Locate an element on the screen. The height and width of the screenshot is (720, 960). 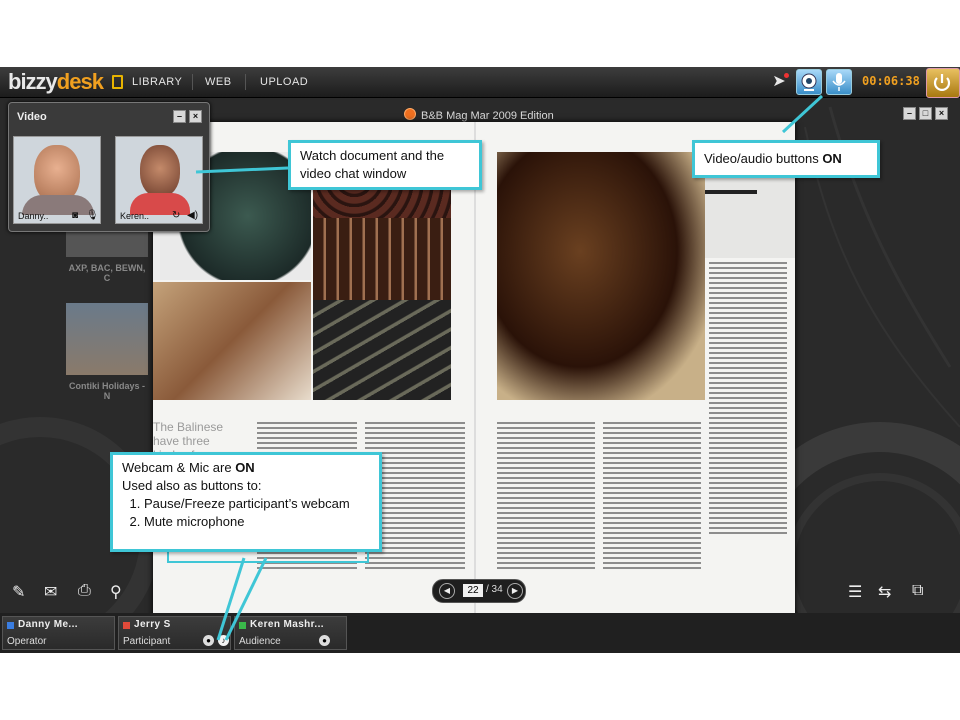
page-layout-icon: ⇆ is located at coordinates (884, 592).